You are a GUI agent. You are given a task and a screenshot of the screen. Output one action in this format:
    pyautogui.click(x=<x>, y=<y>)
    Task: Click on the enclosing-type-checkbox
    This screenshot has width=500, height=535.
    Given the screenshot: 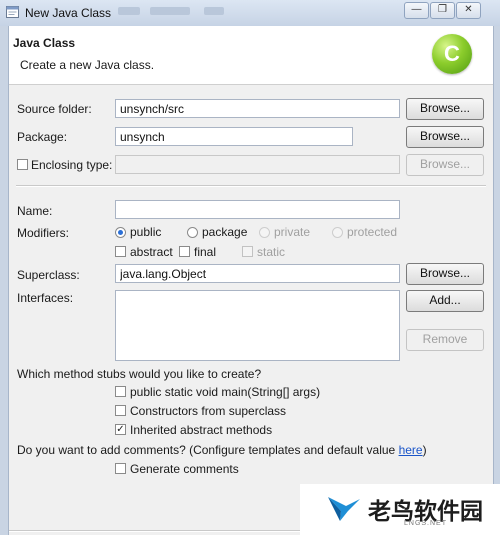 What is the action you would take?
    pyautogui.click(x=22, y=164)
    